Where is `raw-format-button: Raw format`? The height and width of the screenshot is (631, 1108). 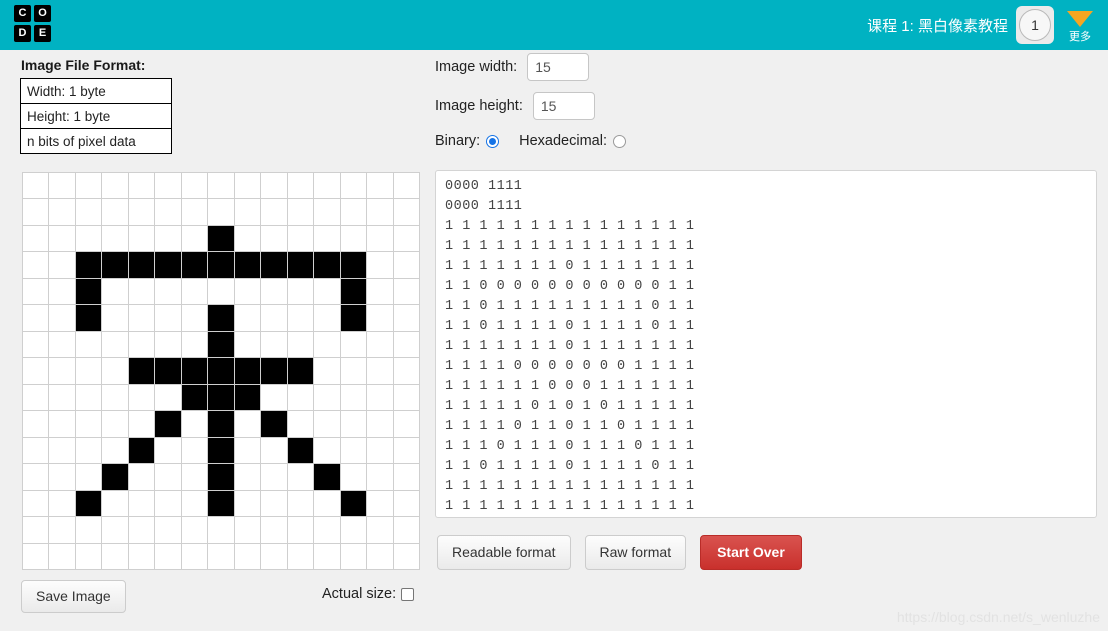
raw-format-button: Raw format is located at coordinates (635, 552).